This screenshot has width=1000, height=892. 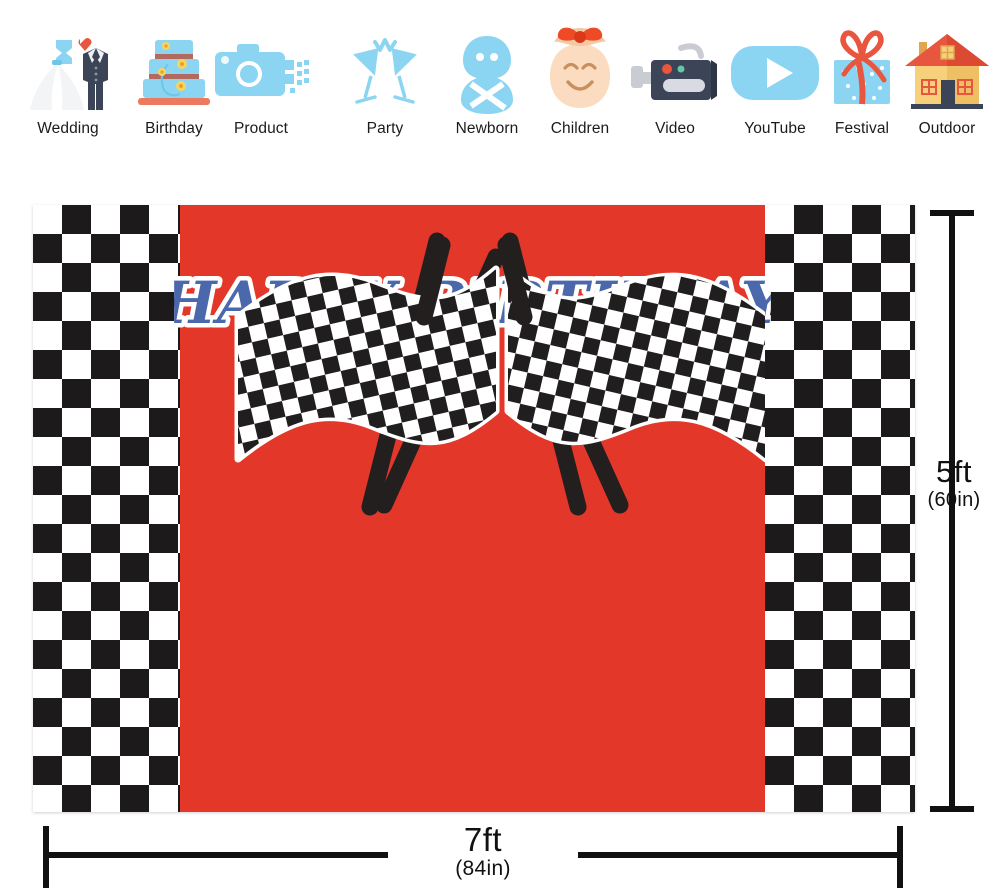 I want to click on category-item-children: Children, so click(x=580, y=81).